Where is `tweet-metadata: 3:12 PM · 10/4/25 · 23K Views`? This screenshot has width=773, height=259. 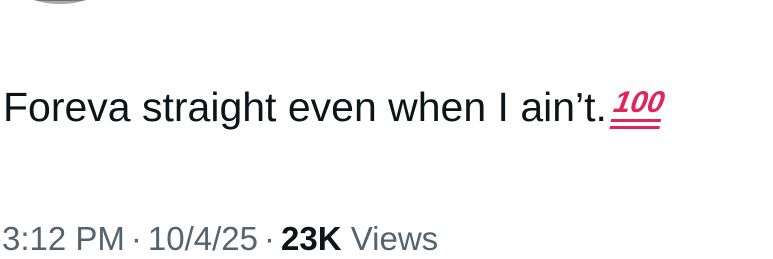 tweet-metadata: 3:12 PM · 10/4/25 · 23K Views is located at coordinates (220, 239).